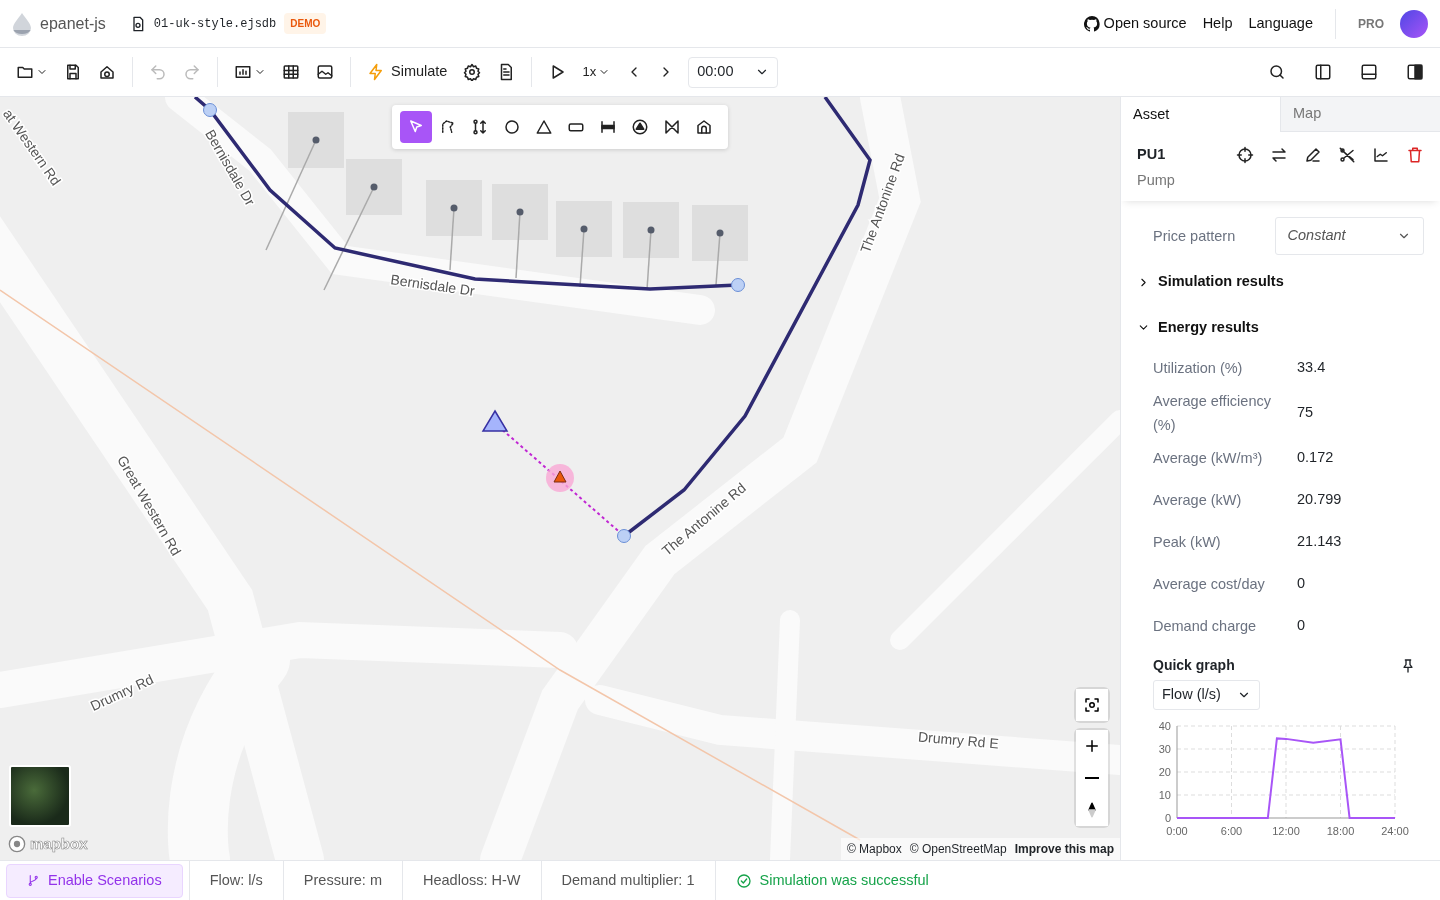 This screenshot has width=1440, height=900. Describe the element at coordinates (1280, 328) in the screenshot. I see `section-toggle: Energy results` at that location.